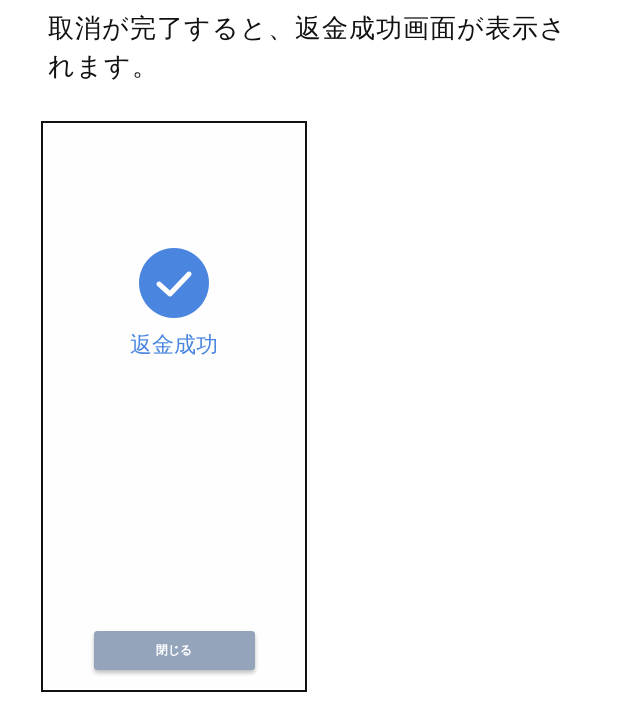 The width and height of the screenshot is (630, 710). What do you see at coordinates (174, 346) in the screenshot?
I see `status-title: 返金成功` at bounding box center [174, 346].